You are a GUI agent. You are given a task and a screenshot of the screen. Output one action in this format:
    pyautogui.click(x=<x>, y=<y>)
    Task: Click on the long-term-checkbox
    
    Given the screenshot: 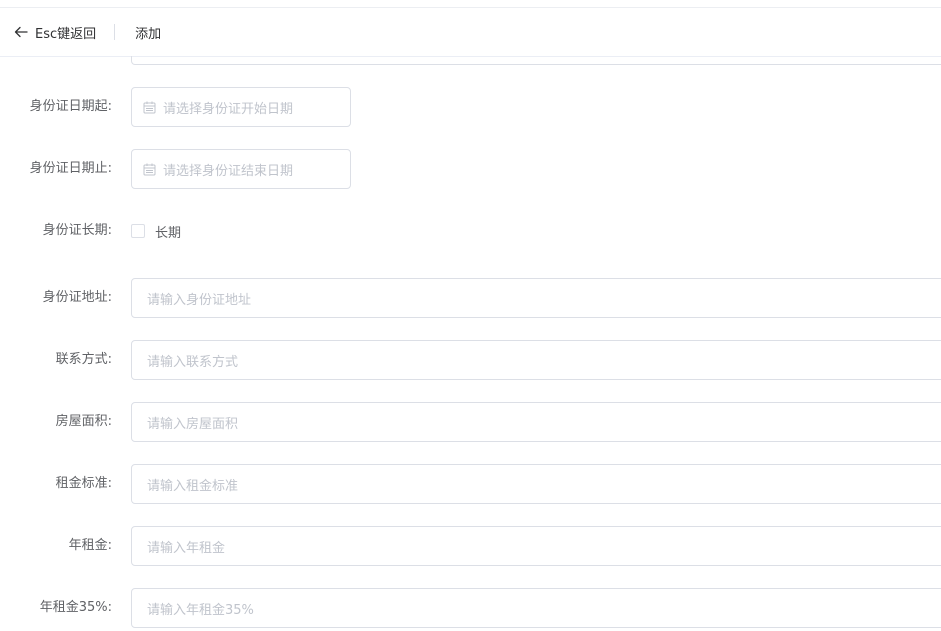 What is the action you would take?
    pyautogui.click(x=138, y=231)
    